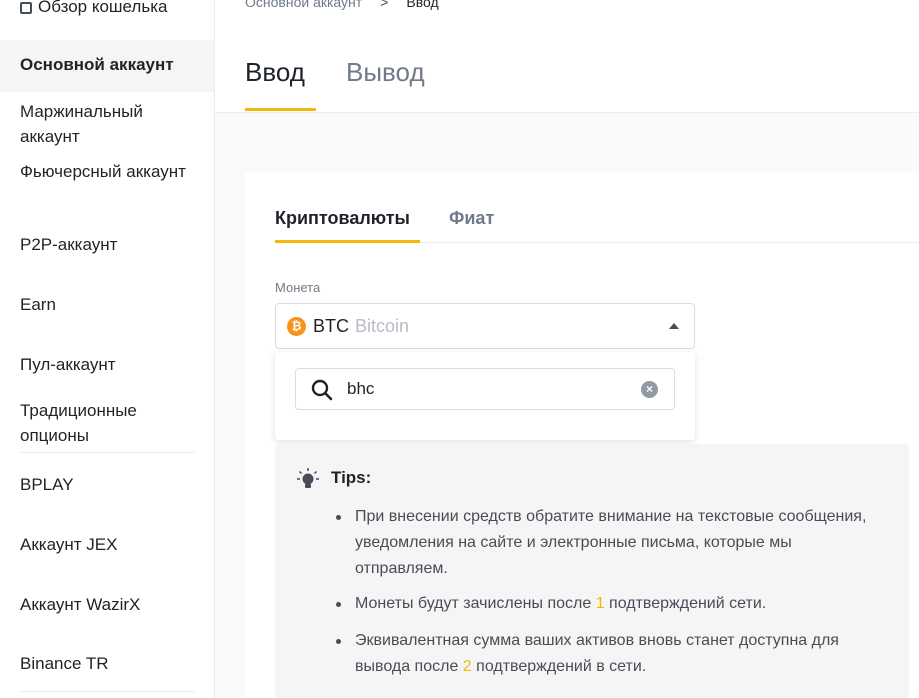 The height and width of the screenshot is (698, 919). What do you see at coordinates (342, 218) in the screenshot?
I see `tab-crypto: Криптовалюты` at bounding box center [342, 218].